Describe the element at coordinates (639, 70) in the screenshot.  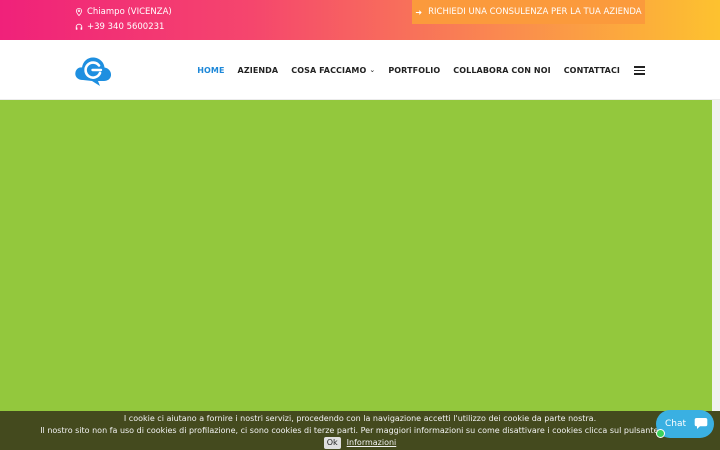
I see `hamburger-menu-icon` at that location.